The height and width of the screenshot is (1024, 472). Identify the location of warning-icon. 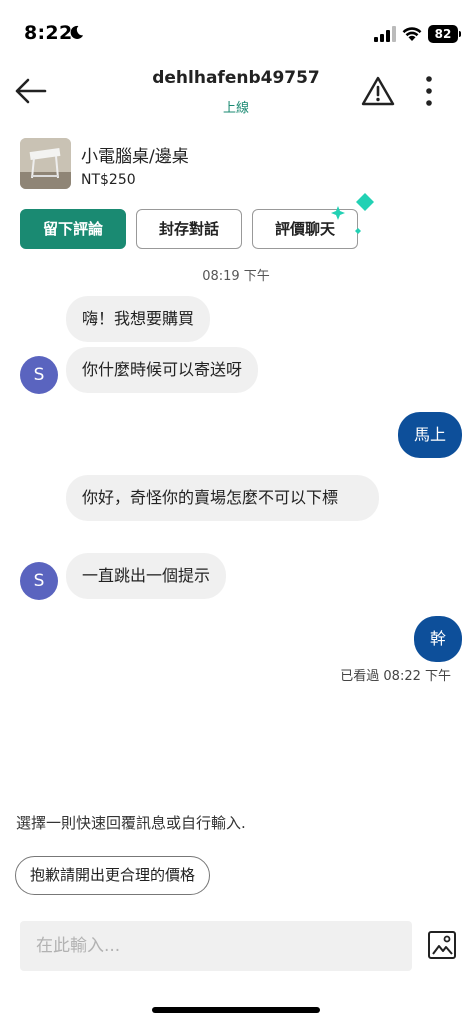
(378, 91).